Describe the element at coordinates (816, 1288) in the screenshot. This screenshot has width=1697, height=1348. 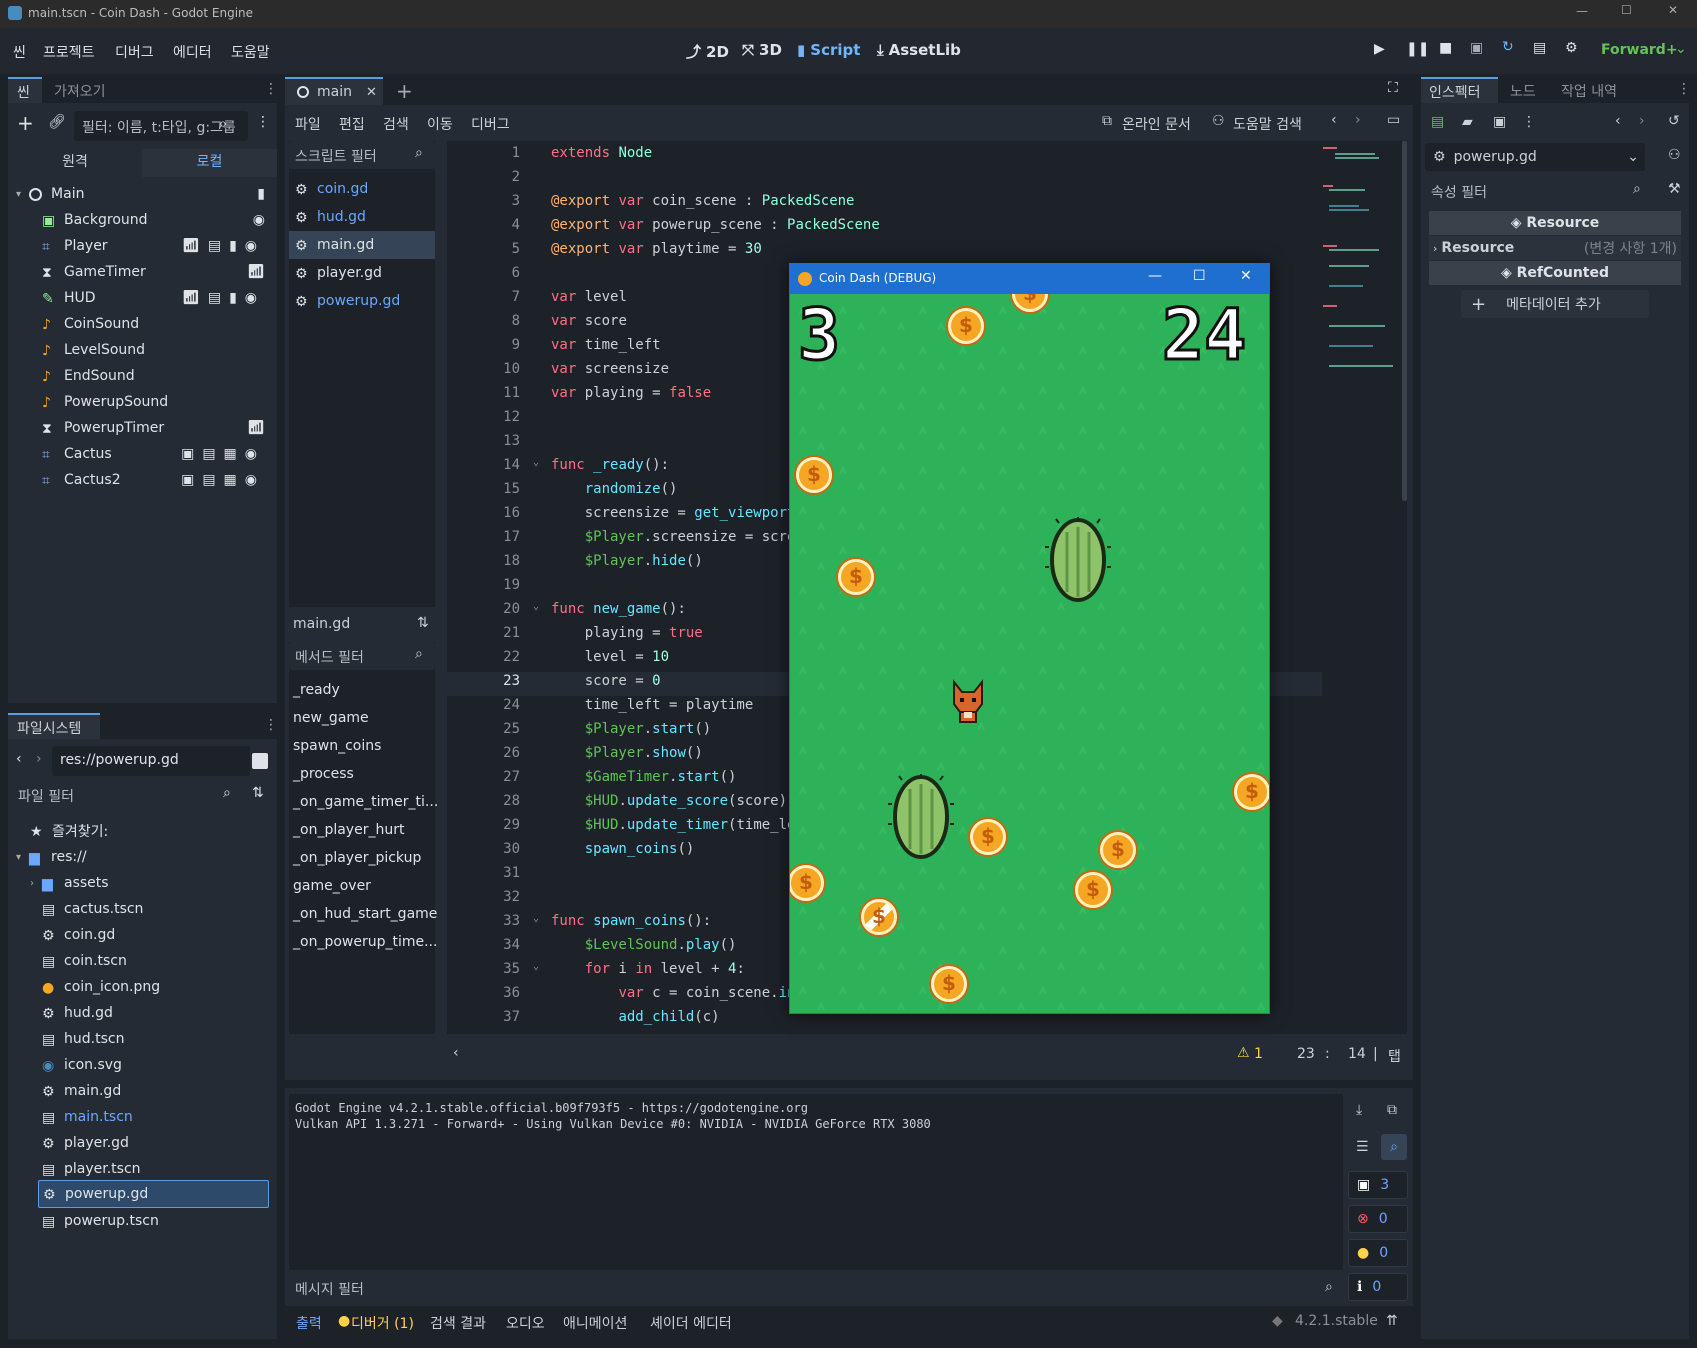
I see `message-filter-input: 메시지 필터` at that location.